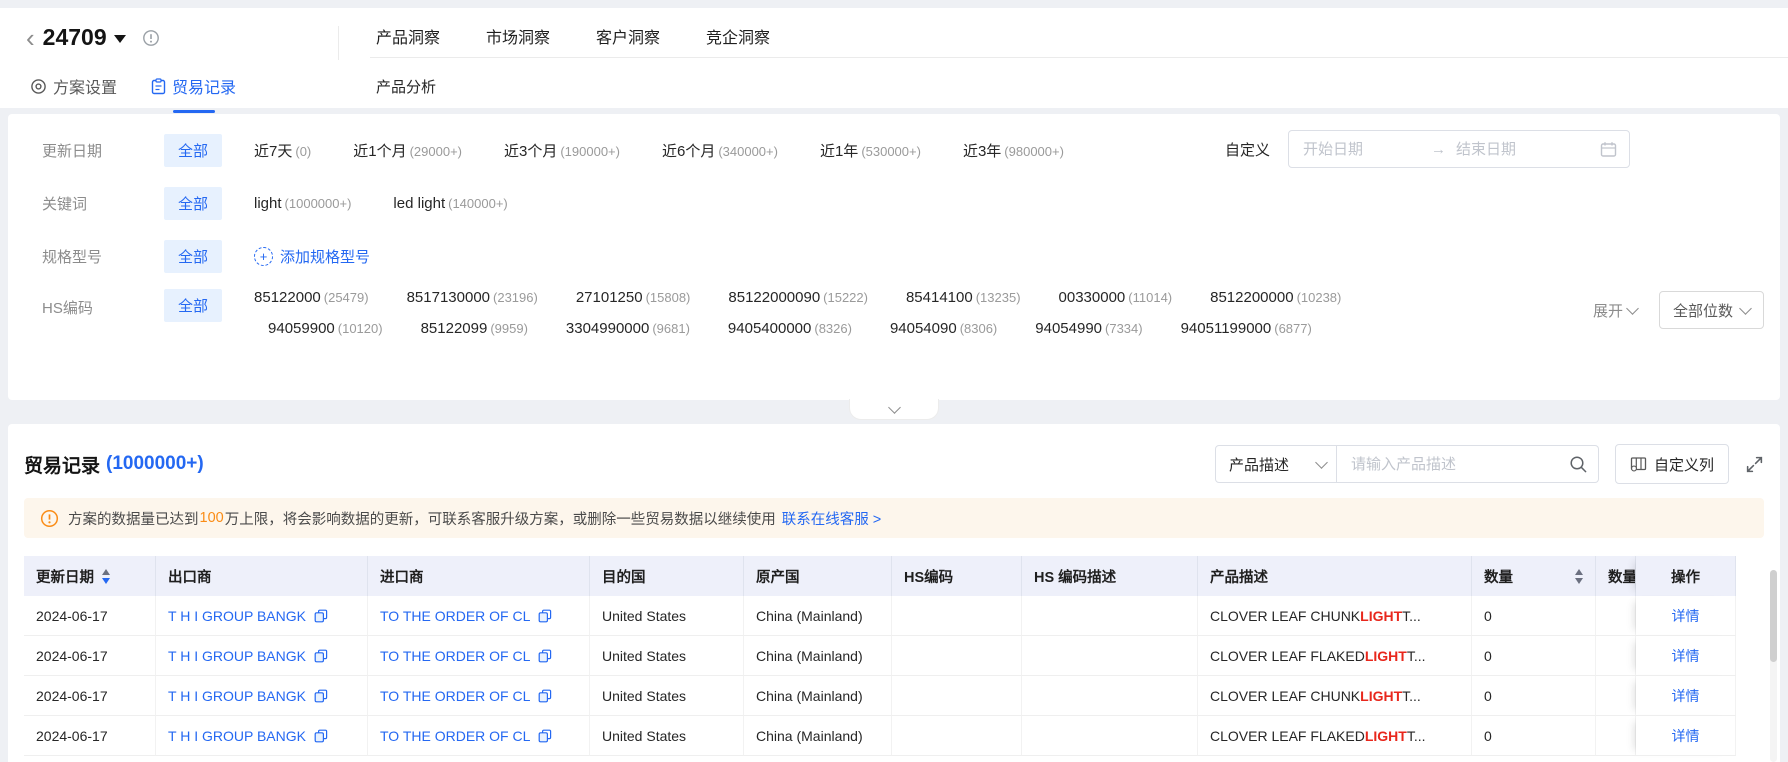 The height and width of the screenshot is (762, 1788). I want to click on search-icon, so click(1578, 464).